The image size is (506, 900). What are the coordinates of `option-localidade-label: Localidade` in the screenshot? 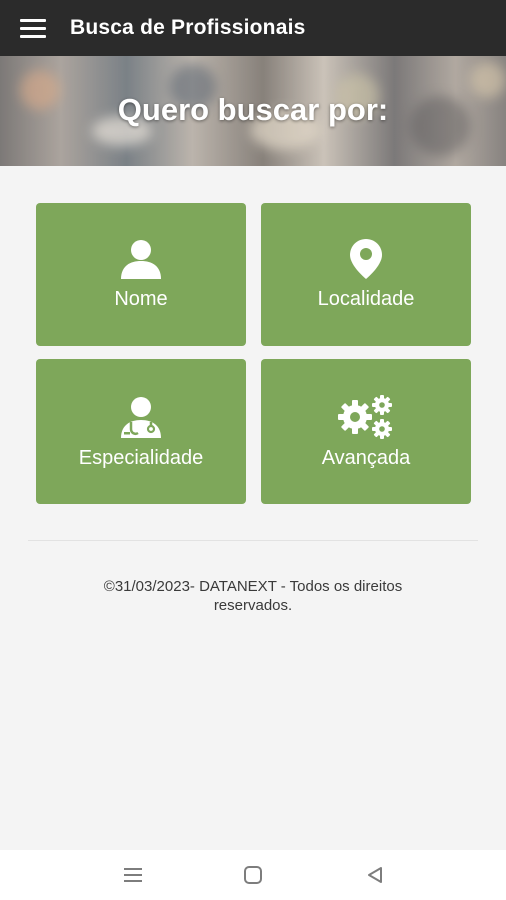 It's located at (366, 299).